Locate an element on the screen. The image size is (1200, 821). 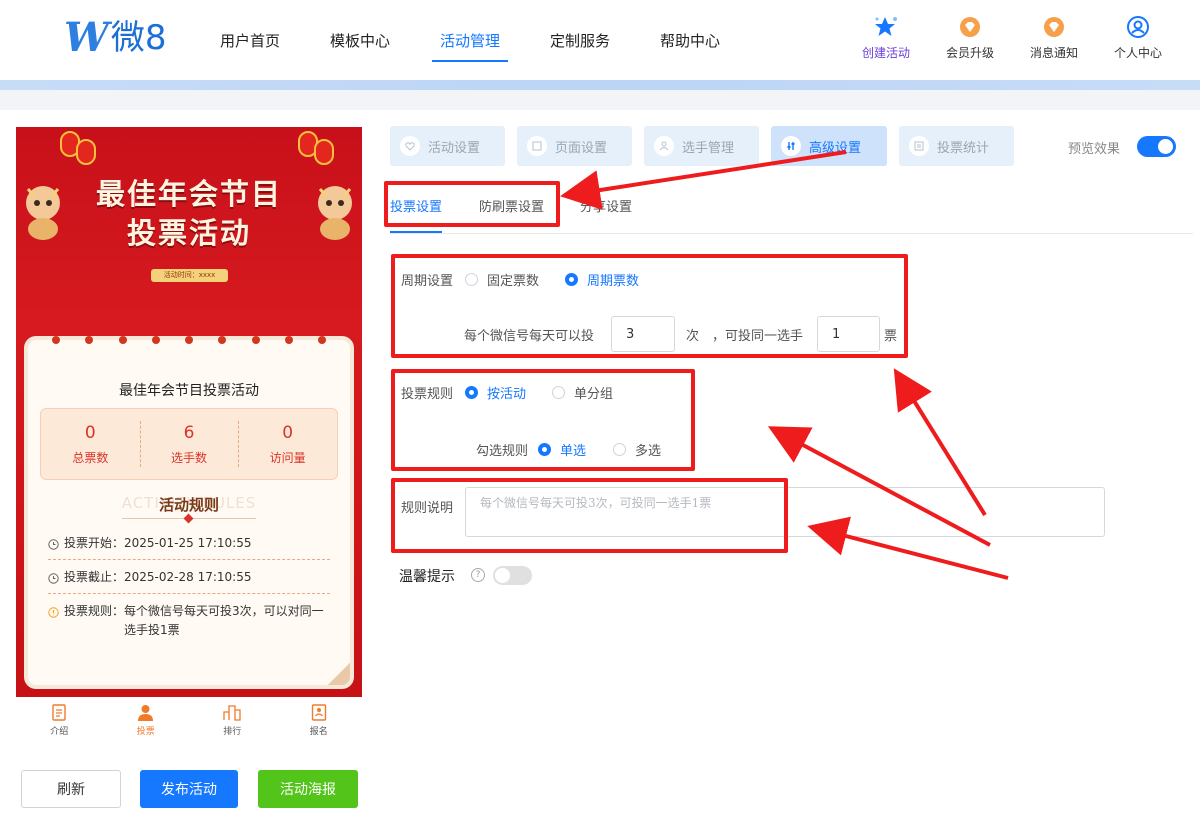
arrow-to-vote-rule is located at coordinates (879, 486).